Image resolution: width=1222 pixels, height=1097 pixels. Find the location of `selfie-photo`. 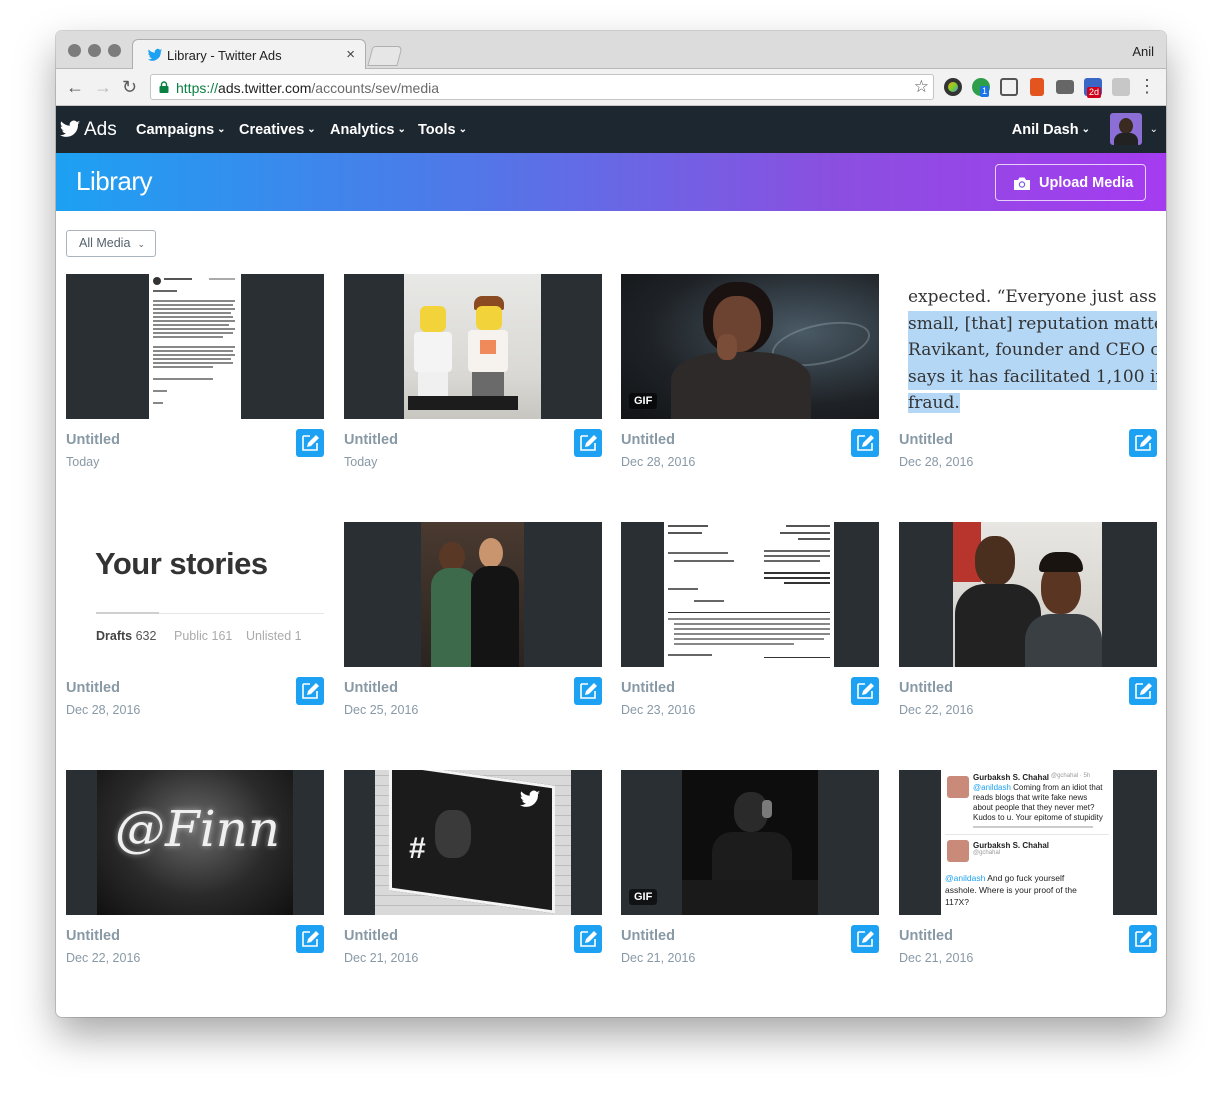

selfie-photo is located at coordinates (1027, 594).